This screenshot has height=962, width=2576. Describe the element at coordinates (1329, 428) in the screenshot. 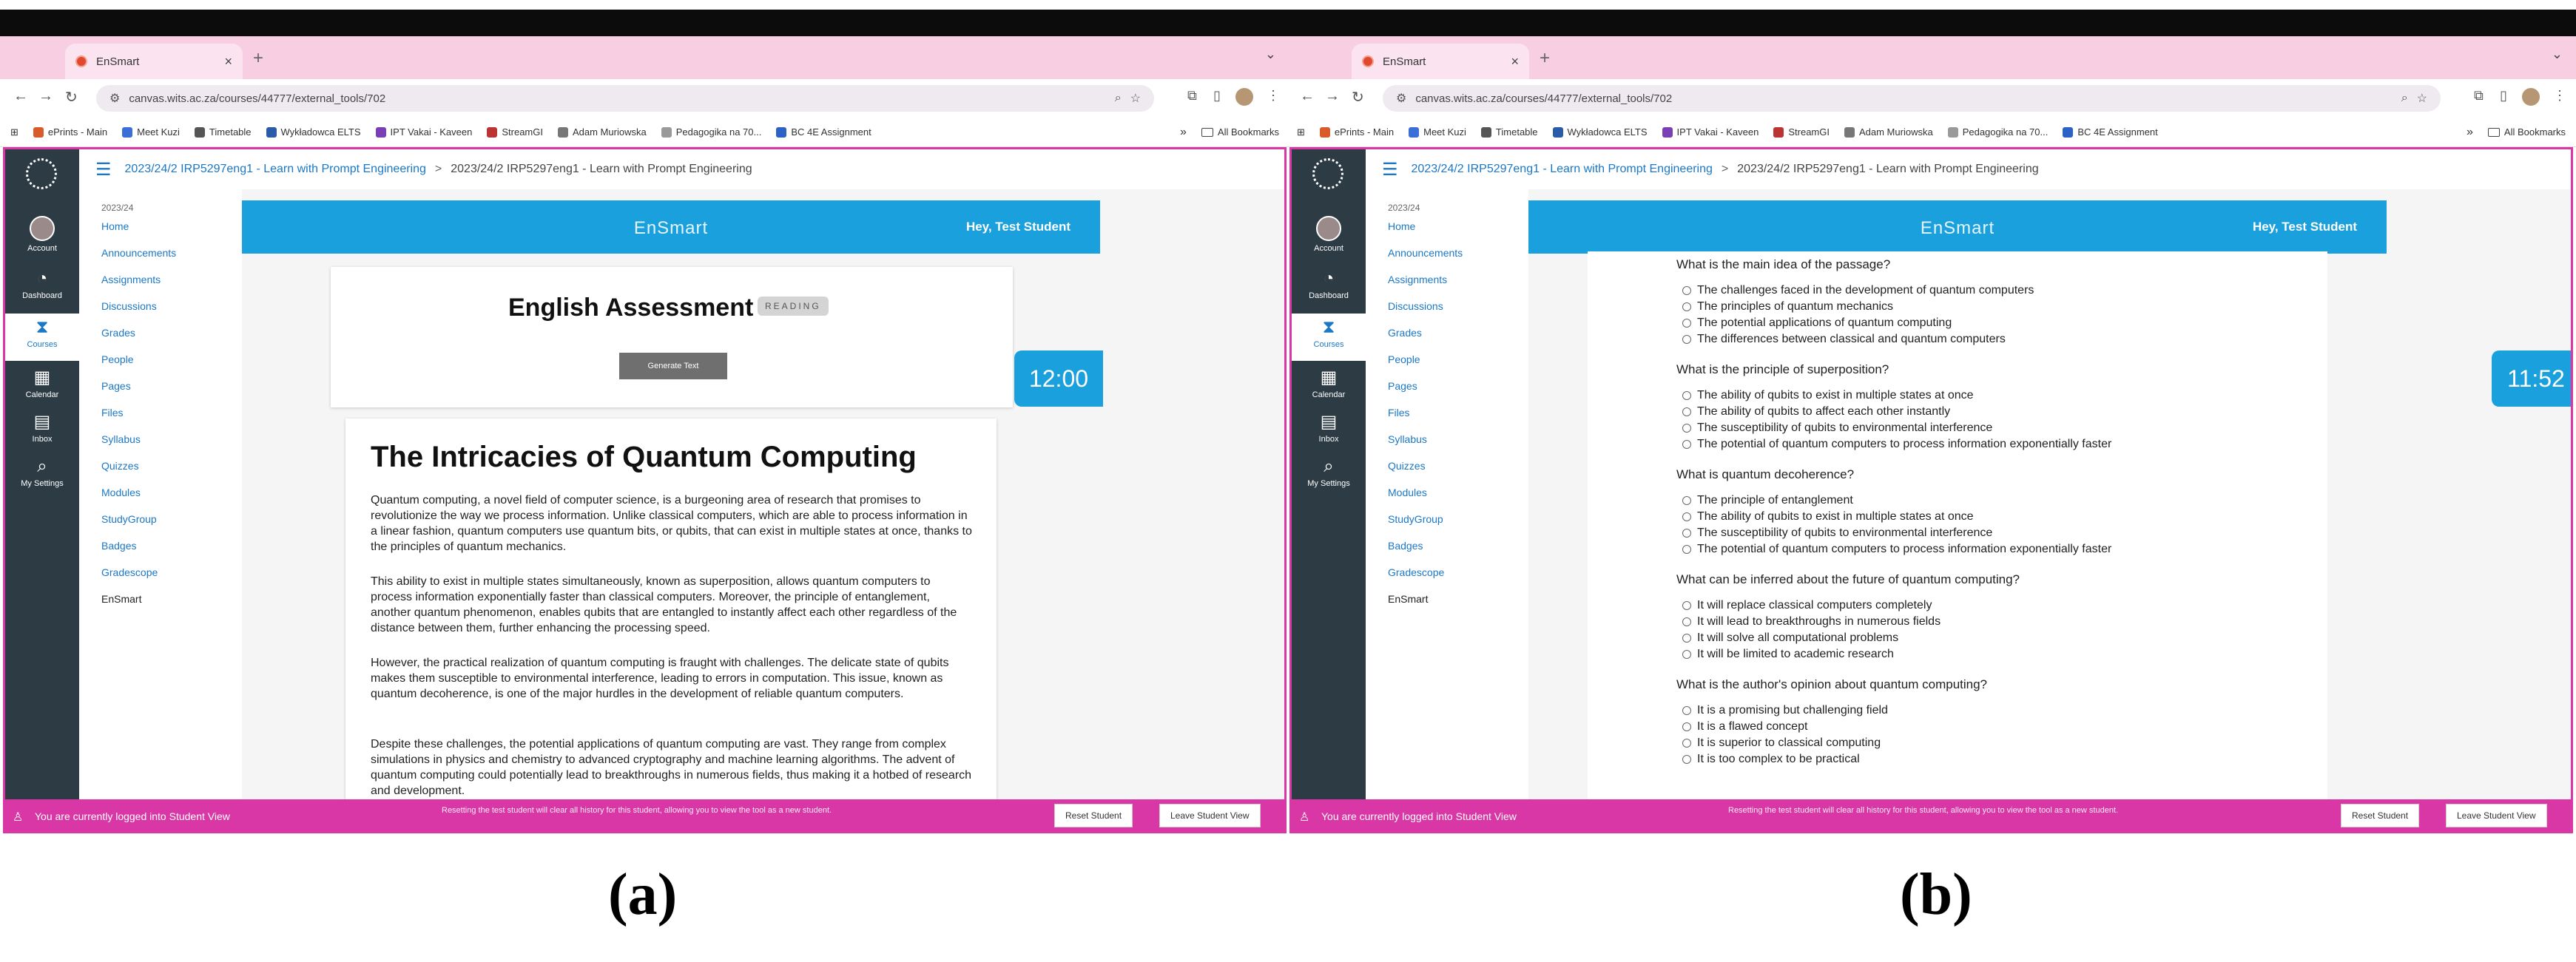

I see `global-nav-inbox: ▤ Inbox` at that location.